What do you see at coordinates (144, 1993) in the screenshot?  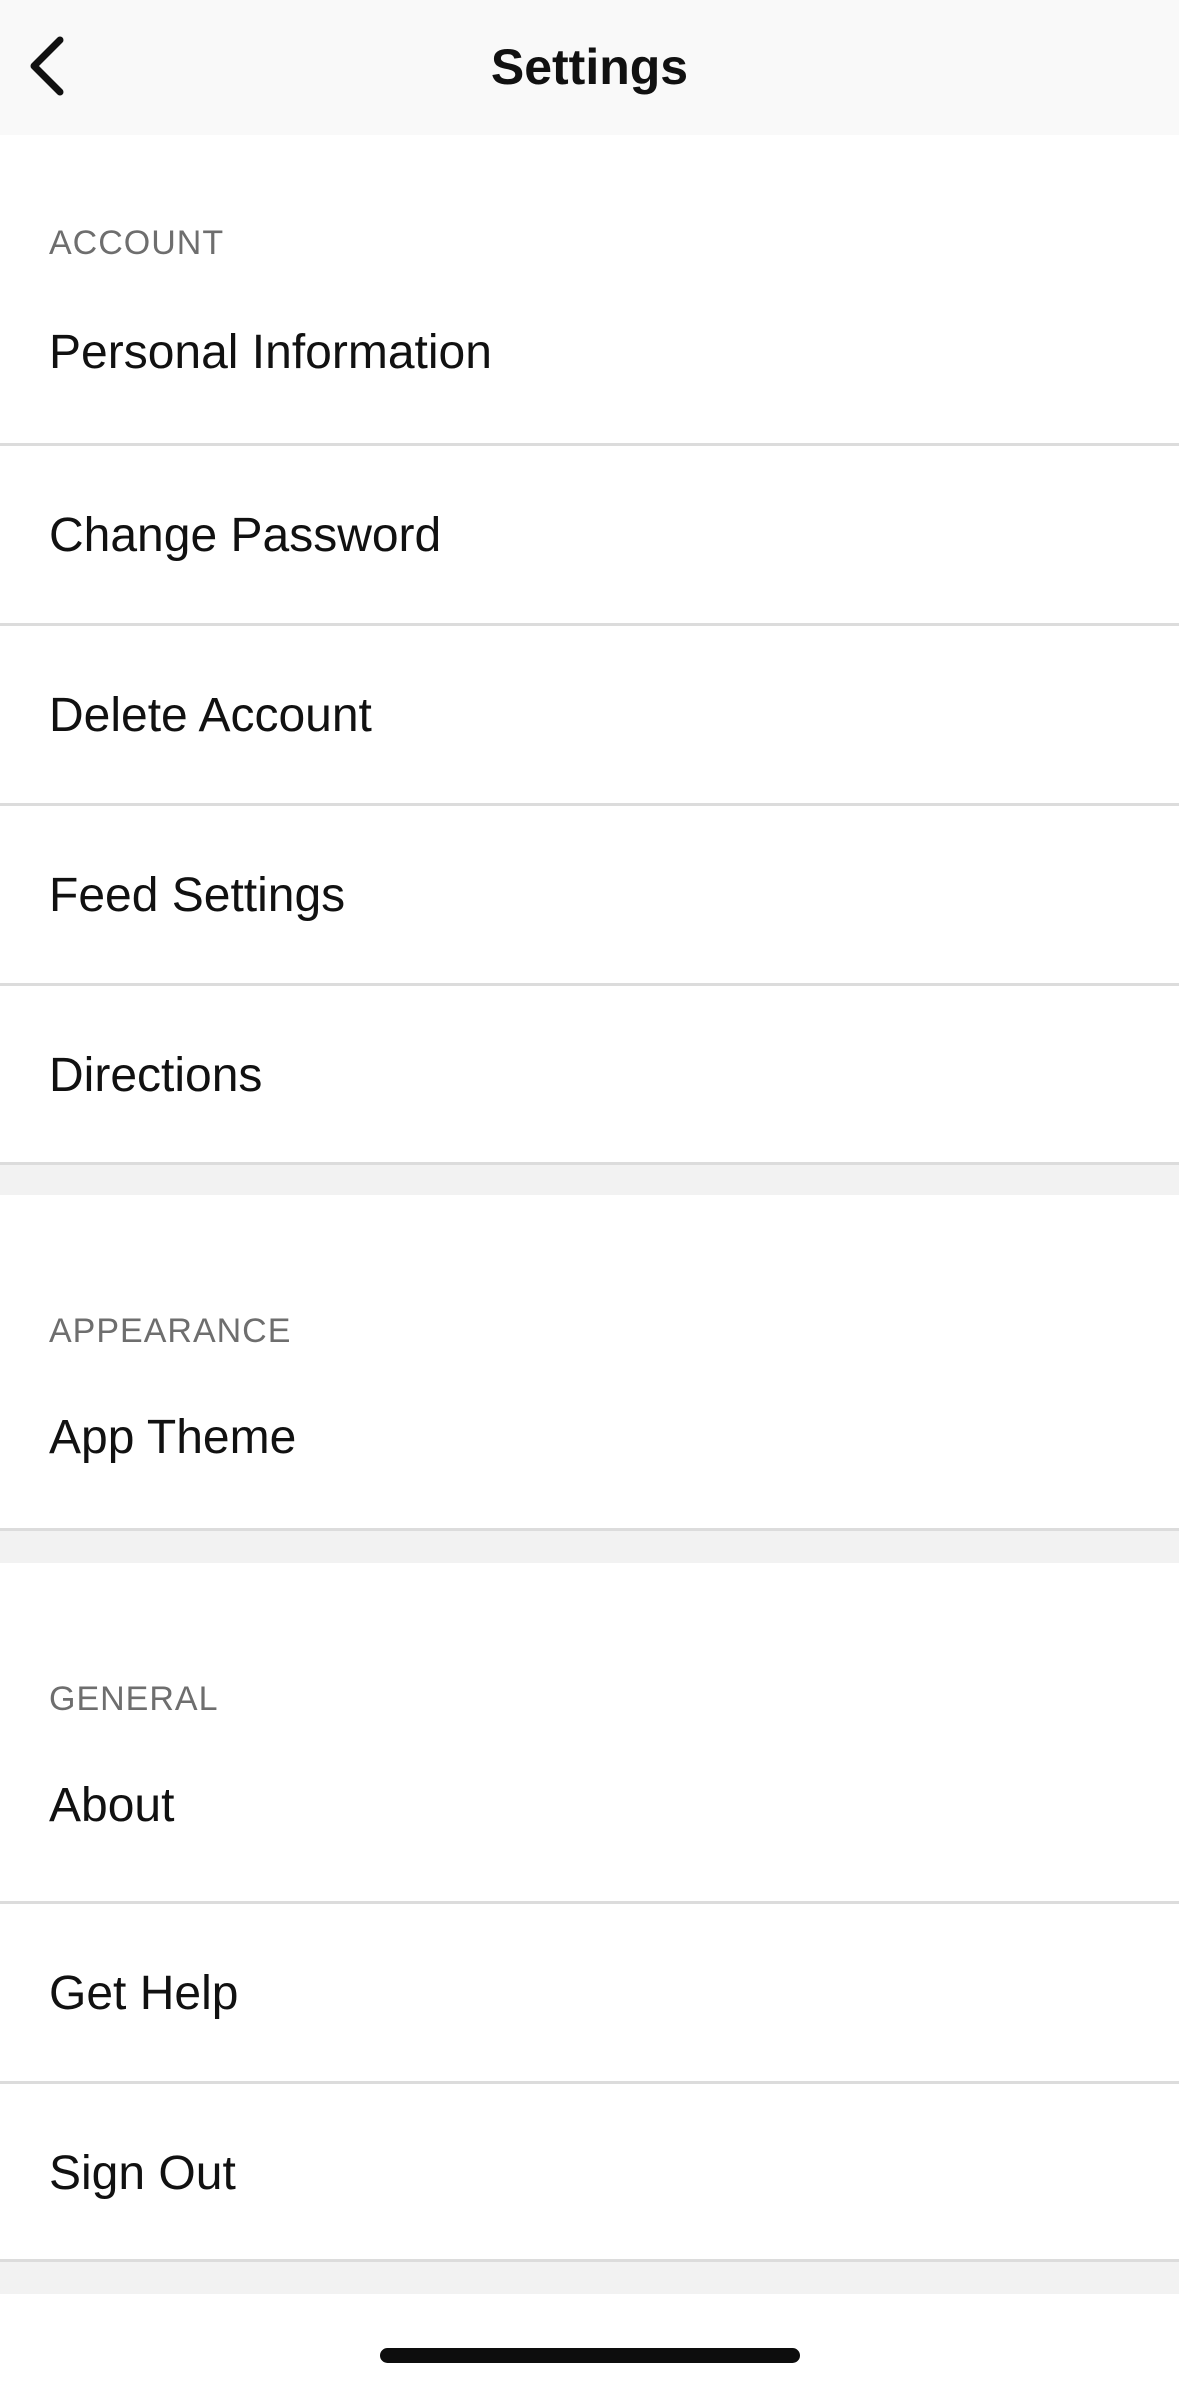 I see `settings-item-label: Get Help` at bounding box center [144, 1993].